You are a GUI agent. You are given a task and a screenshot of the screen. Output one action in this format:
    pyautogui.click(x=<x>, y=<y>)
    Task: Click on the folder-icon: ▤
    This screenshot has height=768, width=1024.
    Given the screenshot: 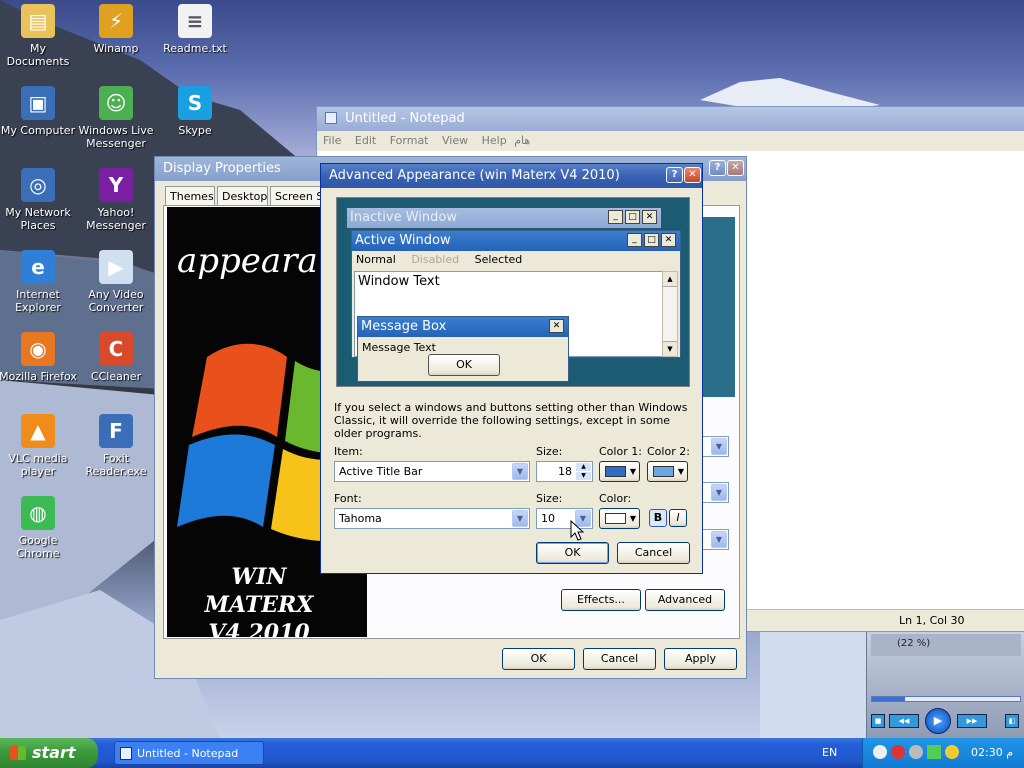 What is the action you would take?
    pyautogui.click(x=38, y=21)
    